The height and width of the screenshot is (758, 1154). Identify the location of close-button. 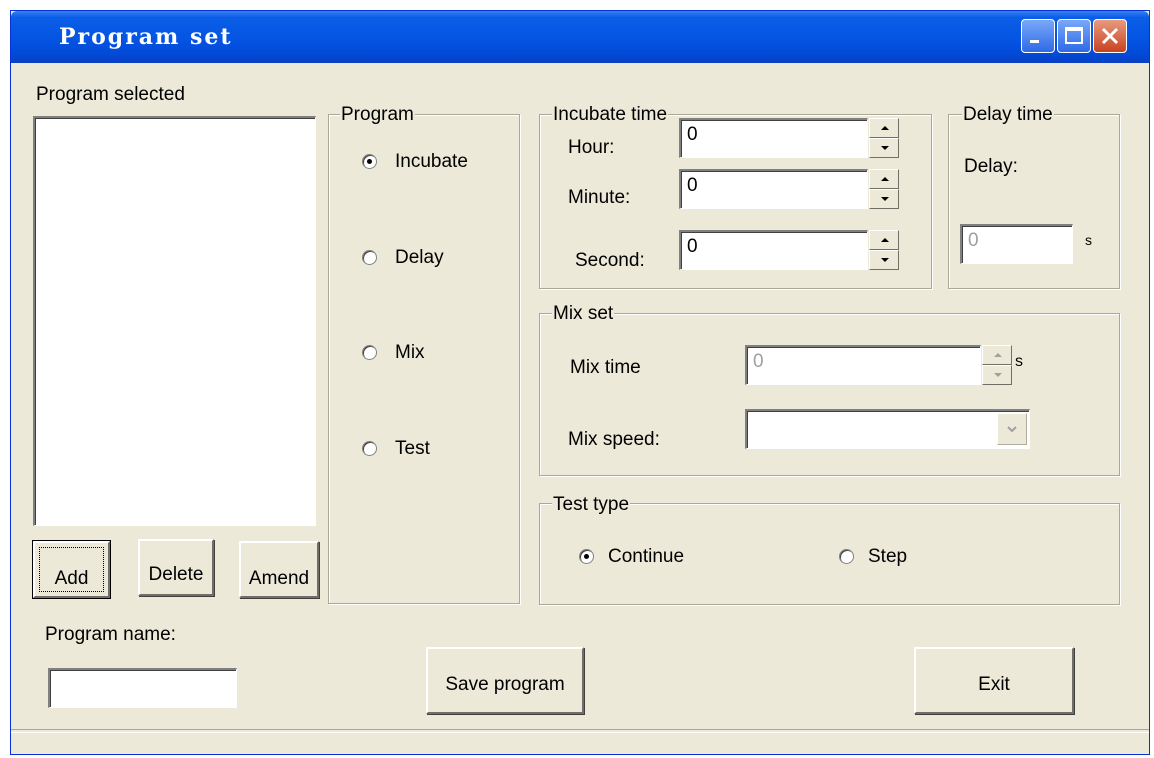
(1110, 36).